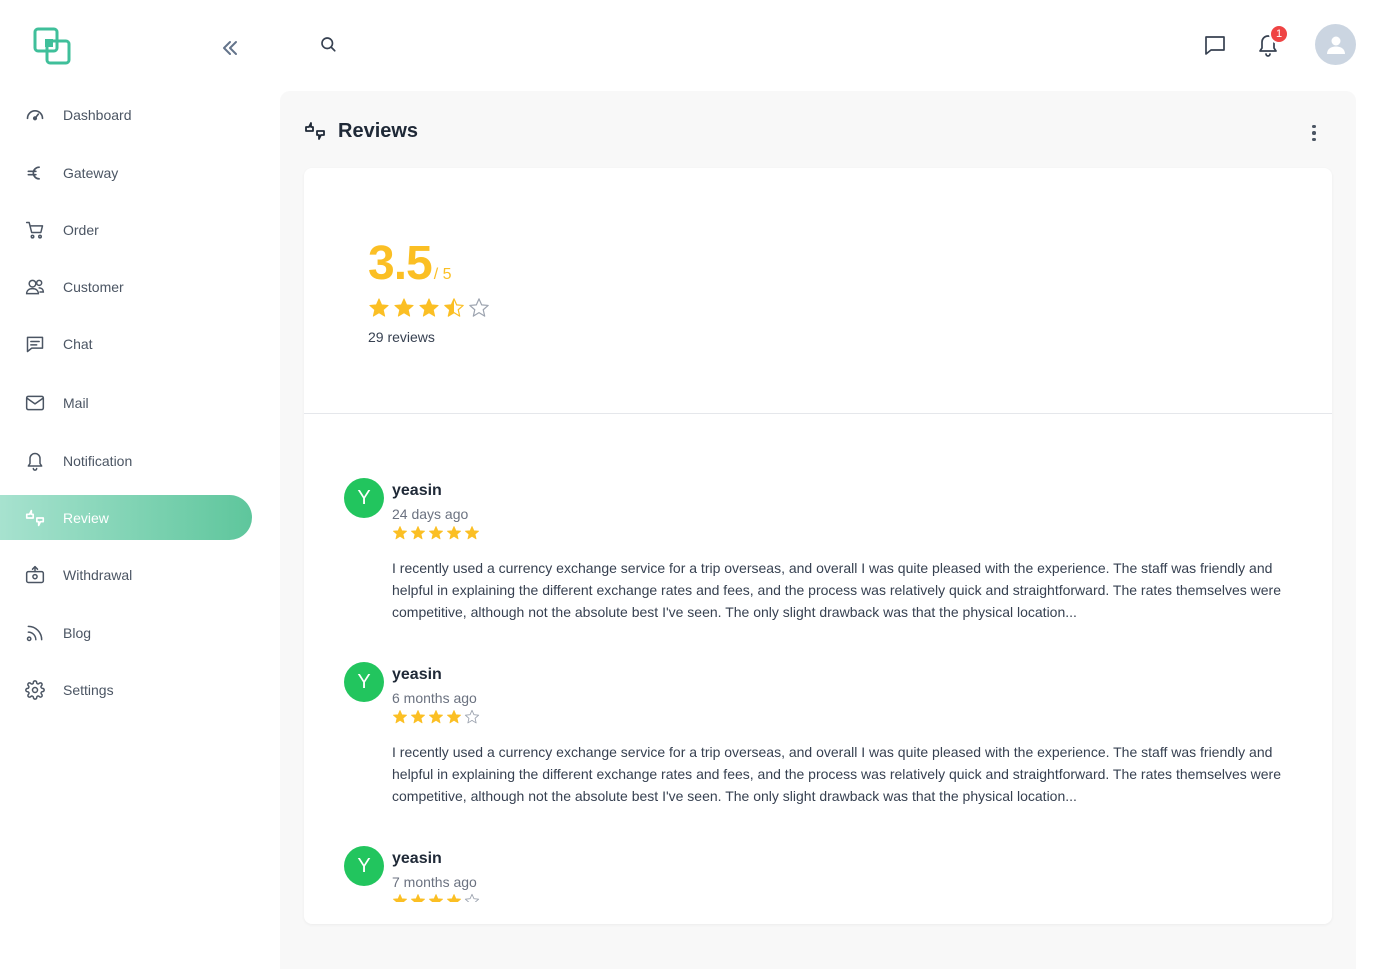 The height and width of the screenshot is (969, 1396). Describe the element at coordinates (88, 689) in the screenshot. I see `sidebar-item-label: Settings` at that location.